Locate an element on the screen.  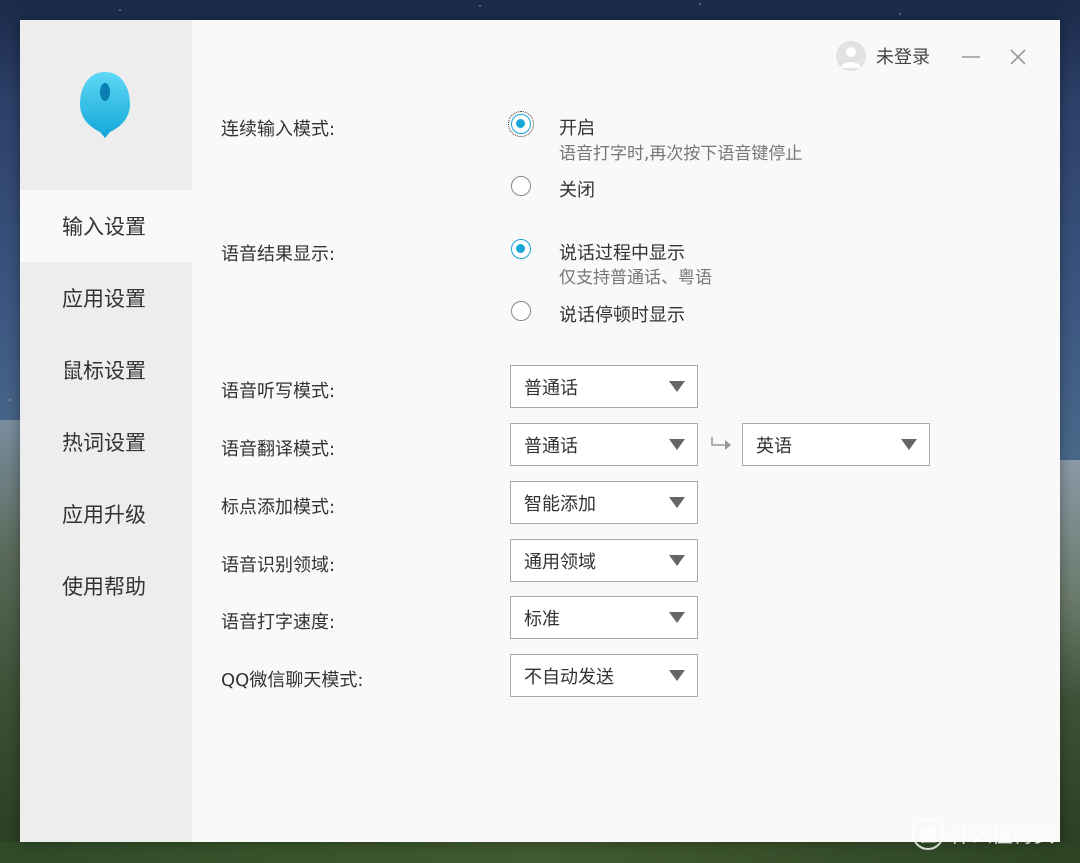
continuous-mode-on-hint: 语音打字时,再次按下语音键停止 is located at coordinates (681, 154).